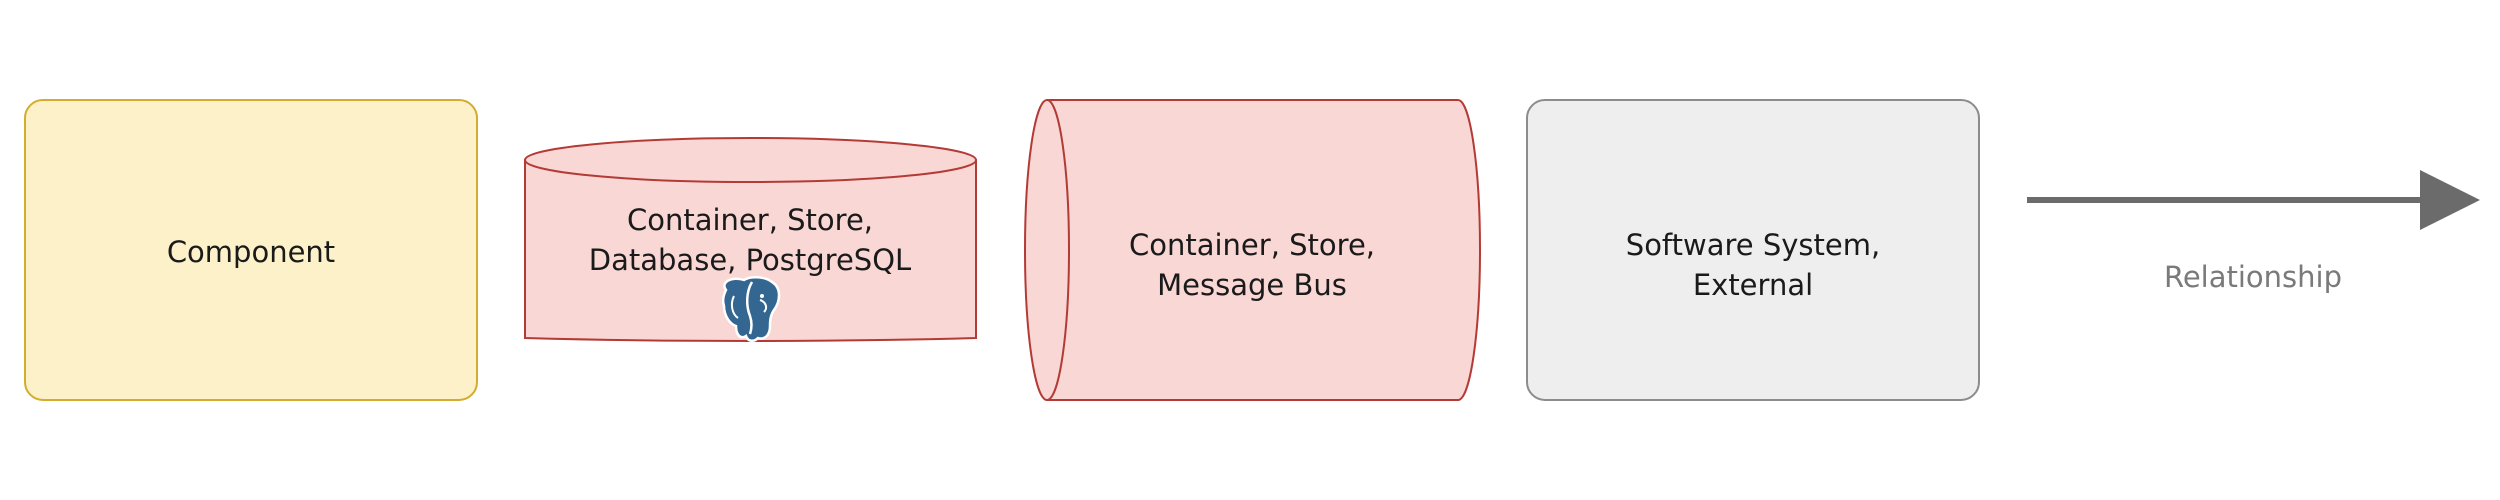  Describe the element at coordinates (750, 260) in the screenshot. I see `database-label-line-2: Database, PostgreSQL` at that location.